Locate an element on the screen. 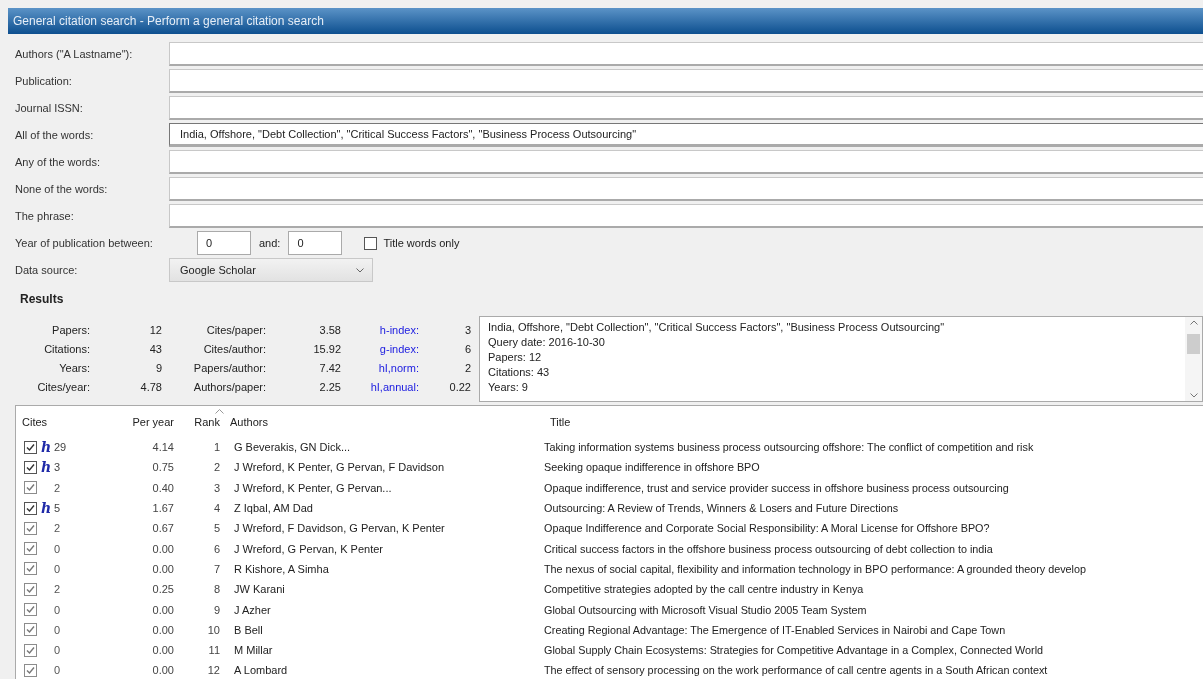  chevron-down-icon is located at coordinates (360, 270).